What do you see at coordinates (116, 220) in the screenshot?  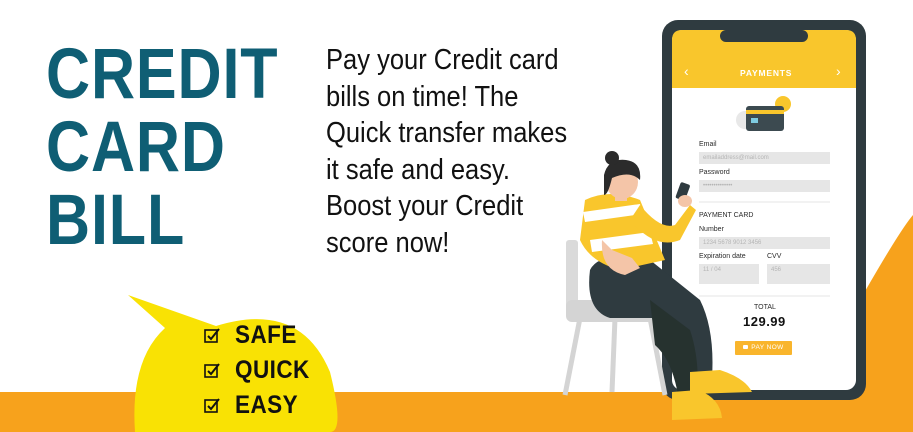 I see `headline-line-3: BILL` at bounding box center [116, 220].